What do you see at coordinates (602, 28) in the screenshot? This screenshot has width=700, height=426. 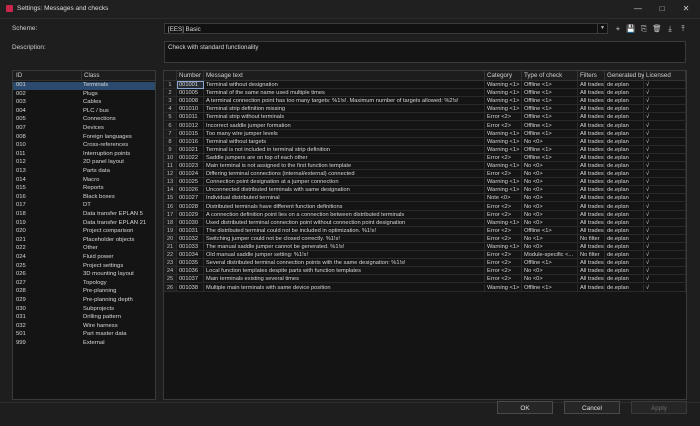 I see `chevron-down-icon: ▼` at bounding box center [602, 28].